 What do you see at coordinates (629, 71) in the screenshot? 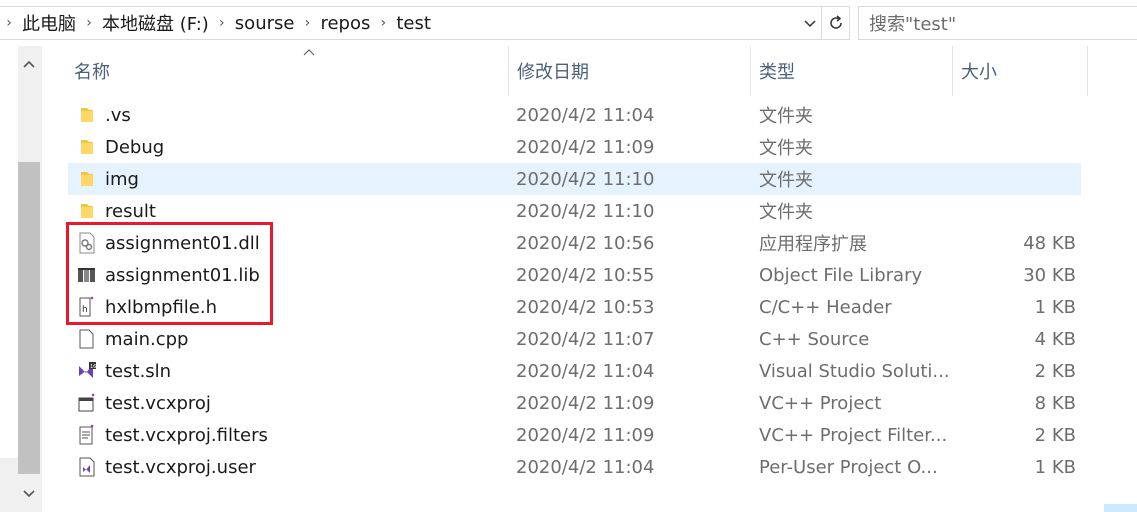
I see `column-header-date: 修改日期` at bounding box center [629, 71].